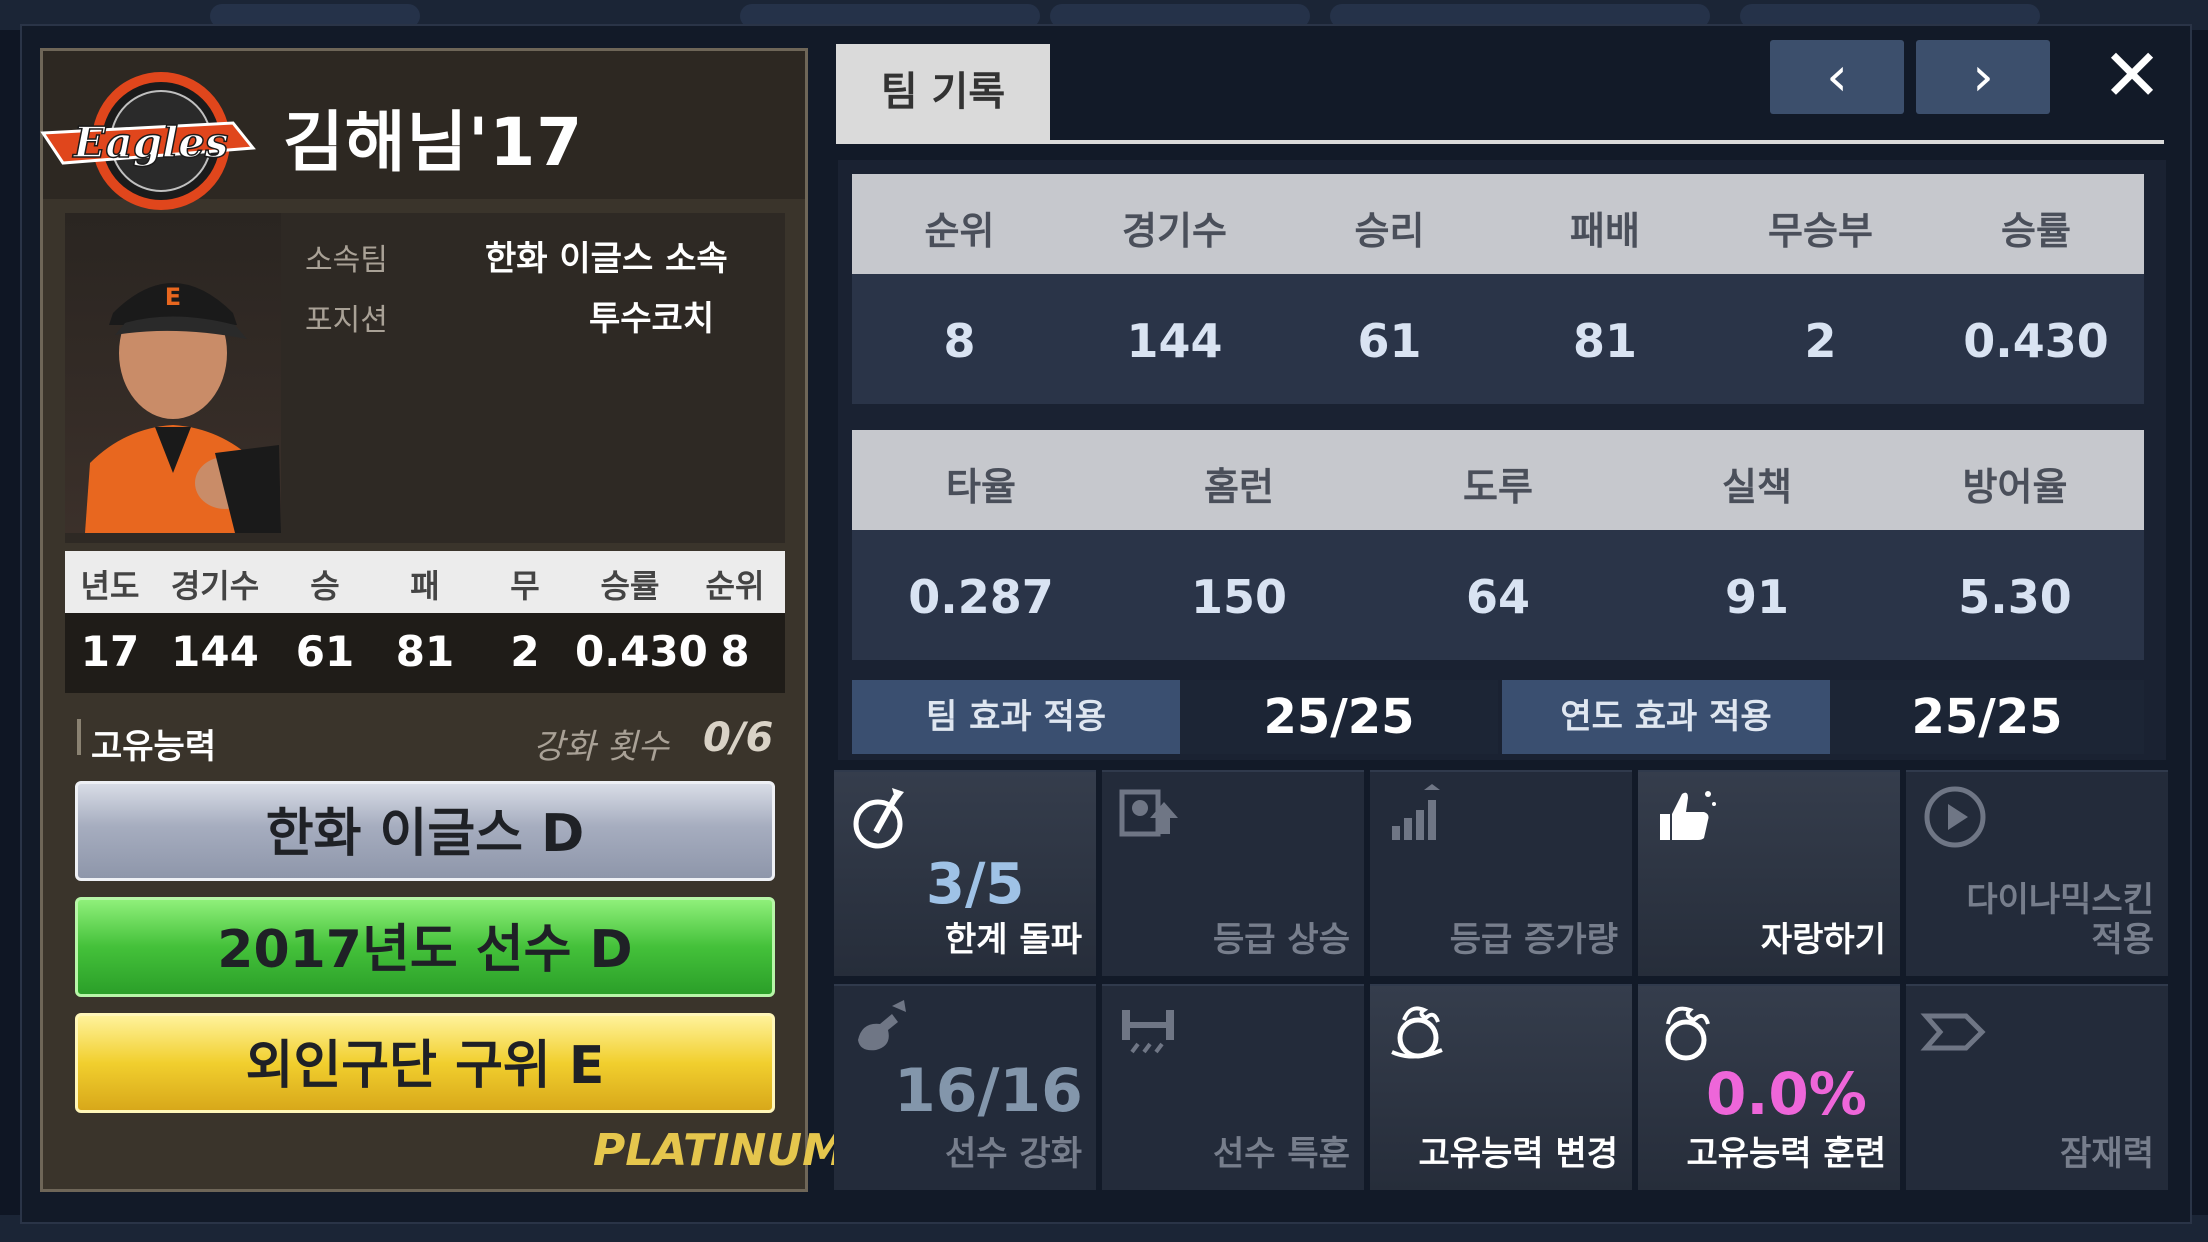 This screenshot has width=2208, height=1242. I want to click on team-stats-row: 0.287 150 64 91 5.30, so click(1498, 595).